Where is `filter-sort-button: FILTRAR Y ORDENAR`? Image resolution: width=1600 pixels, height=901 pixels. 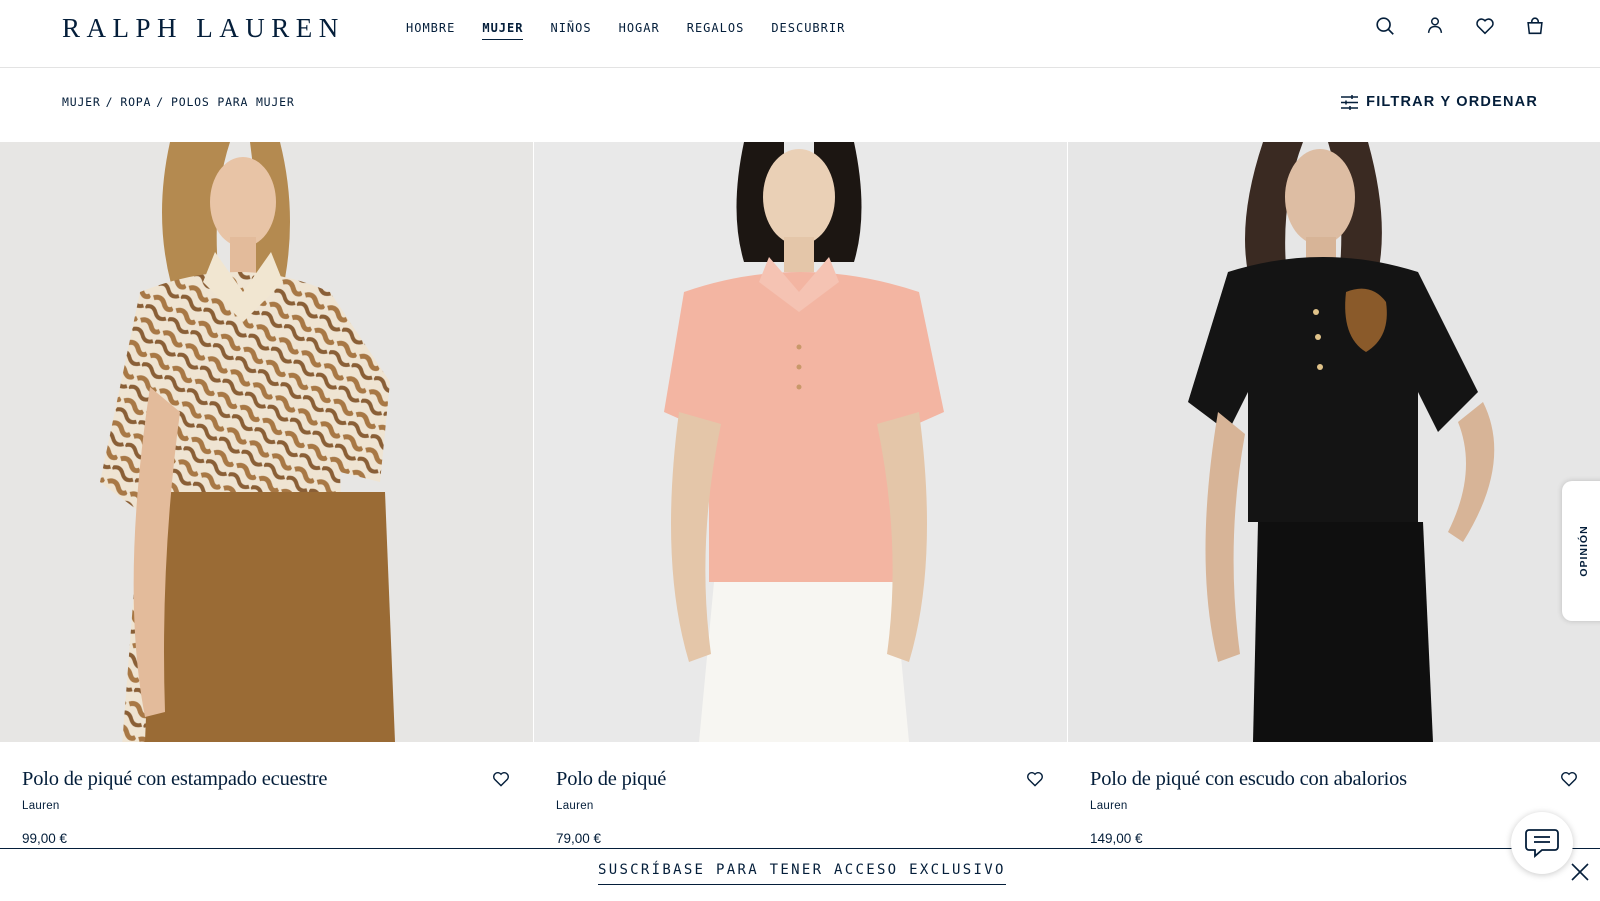 filter-sort-button: FILTRAR Y ORDENAR is located at coordinates (1439, 102).